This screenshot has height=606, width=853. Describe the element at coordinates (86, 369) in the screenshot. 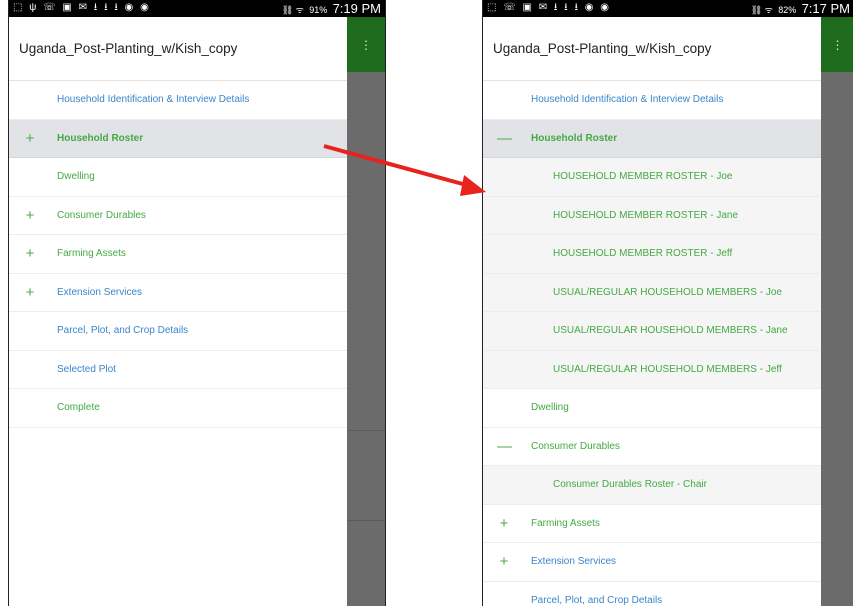

I see `nav-item-label: Selected Plot` at that location.